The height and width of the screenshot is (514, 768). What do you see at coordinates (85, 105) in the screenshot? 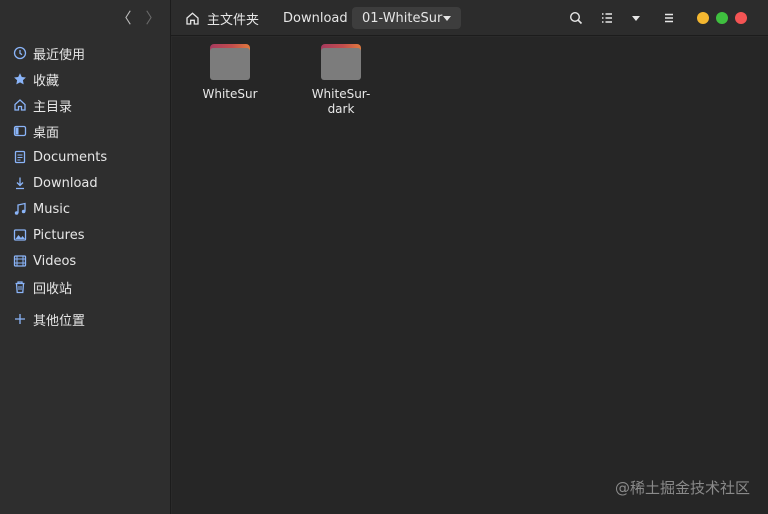
I see `sidebar-item-home: 主目录` at bounding box center [85, 105].